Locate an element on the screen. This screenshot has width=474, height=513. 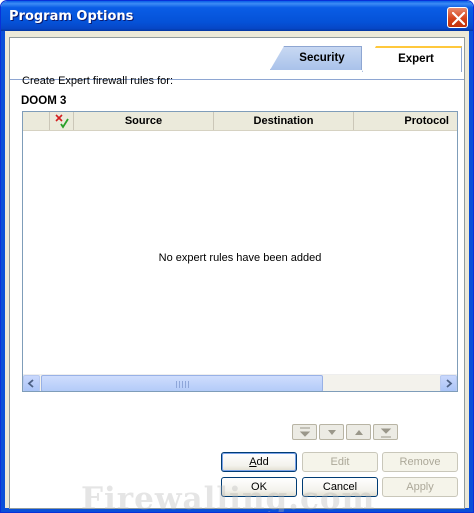
close-x-icon is located at coordinates (458, 18).